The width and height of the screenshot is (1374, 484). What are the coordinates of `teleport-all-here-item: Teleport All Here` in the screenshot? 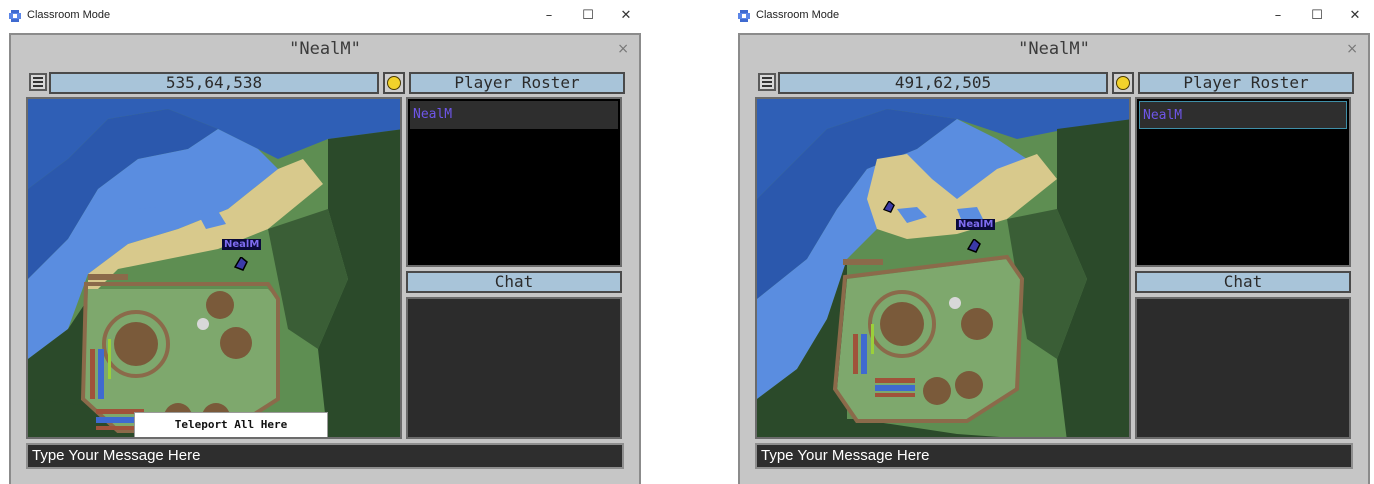 It's located at (231, 424).